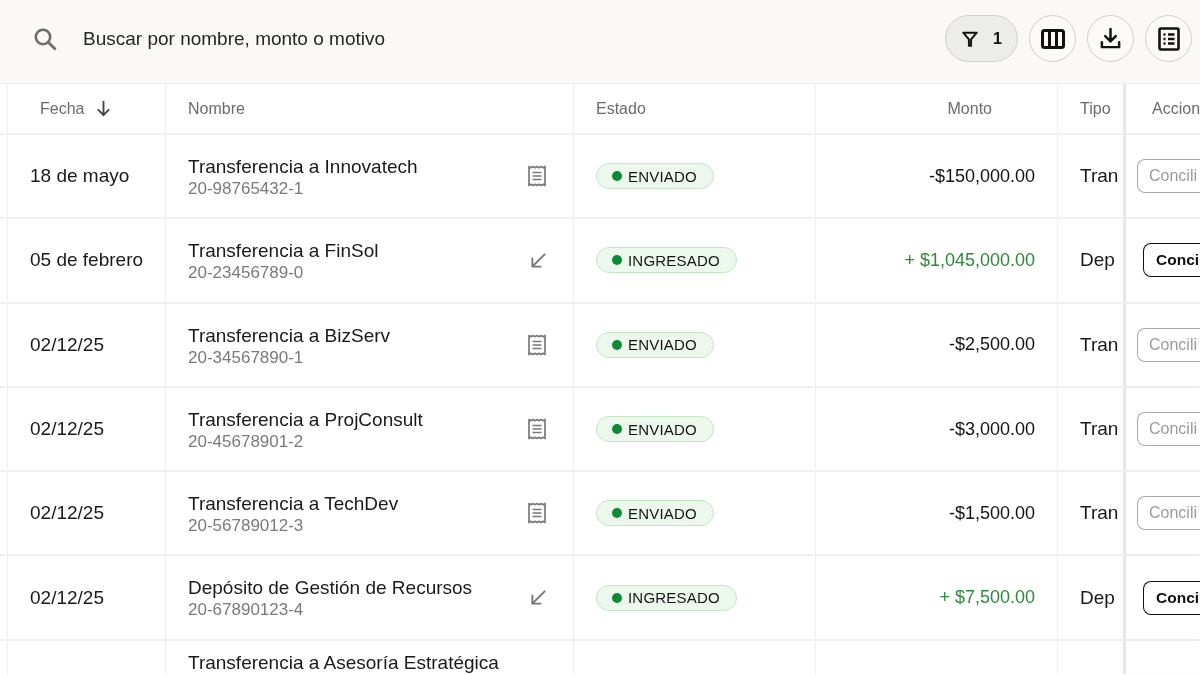 The height and width of the screenshot is (675, 1200). What do you see at coordinates (981, 38) in the screenshot?
I see `filter-button: 1` at bounding box center [981, 38].